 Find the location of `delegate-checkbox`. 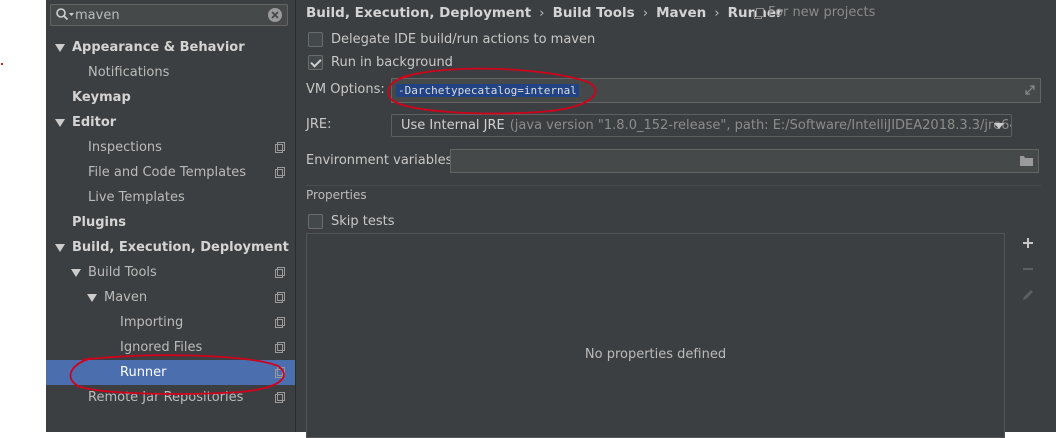

delegate-checkbox is located at coordinates (315, 39).